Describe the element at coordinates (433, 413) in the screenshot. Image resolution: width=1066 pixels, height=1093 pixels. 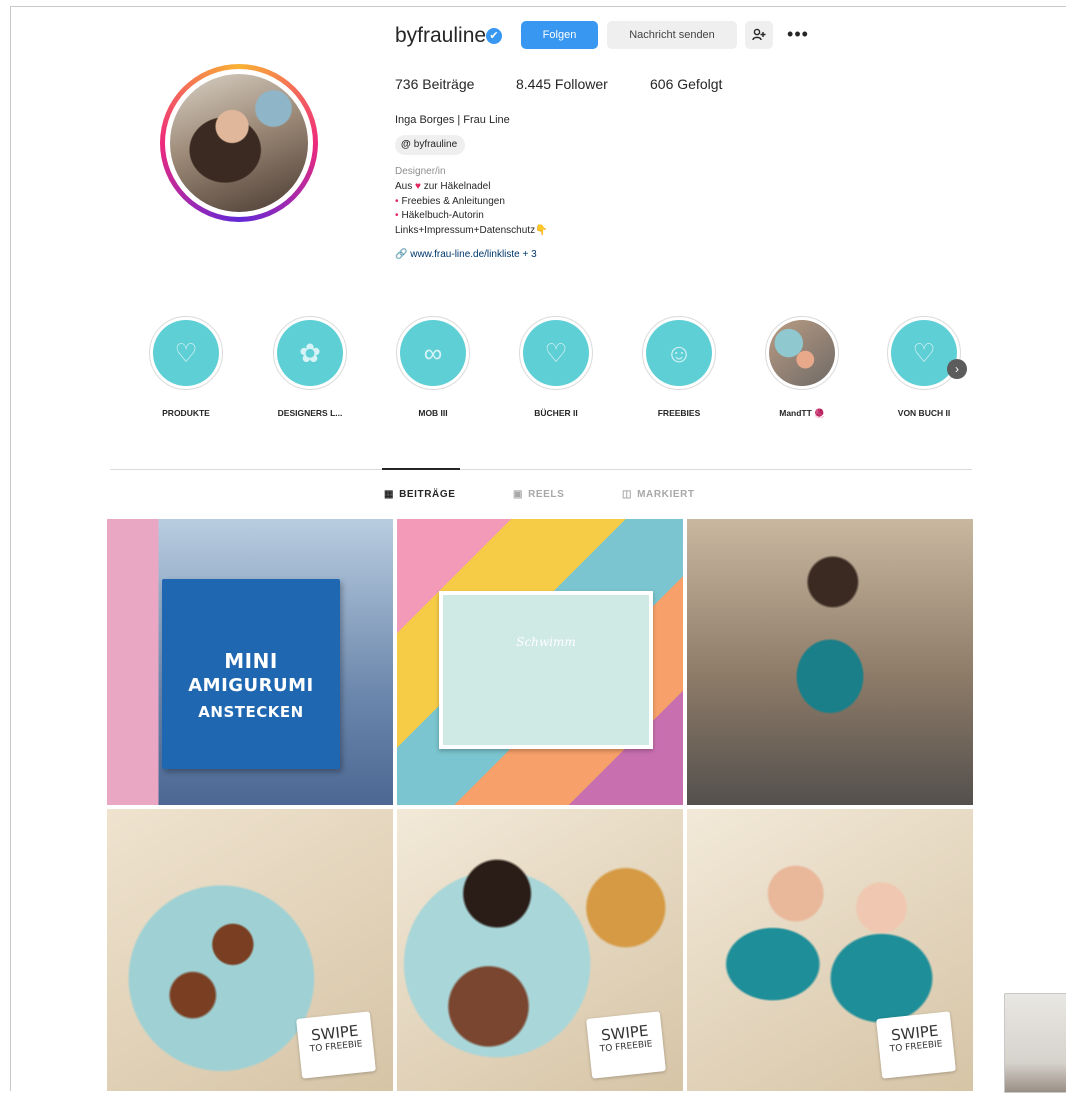
I see `highlight-label: MOB III` at that location.